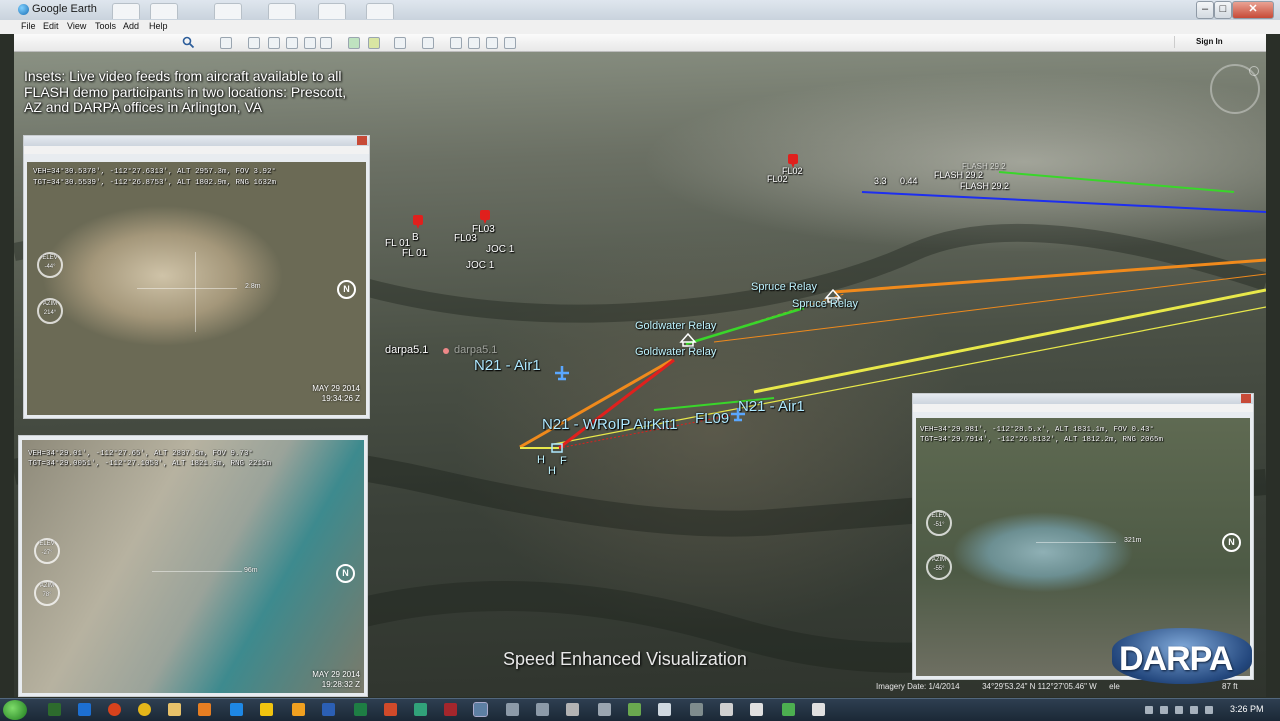 This screenshot has width=1280, height=721. I want to click on network-icon, so click(1194, 710).